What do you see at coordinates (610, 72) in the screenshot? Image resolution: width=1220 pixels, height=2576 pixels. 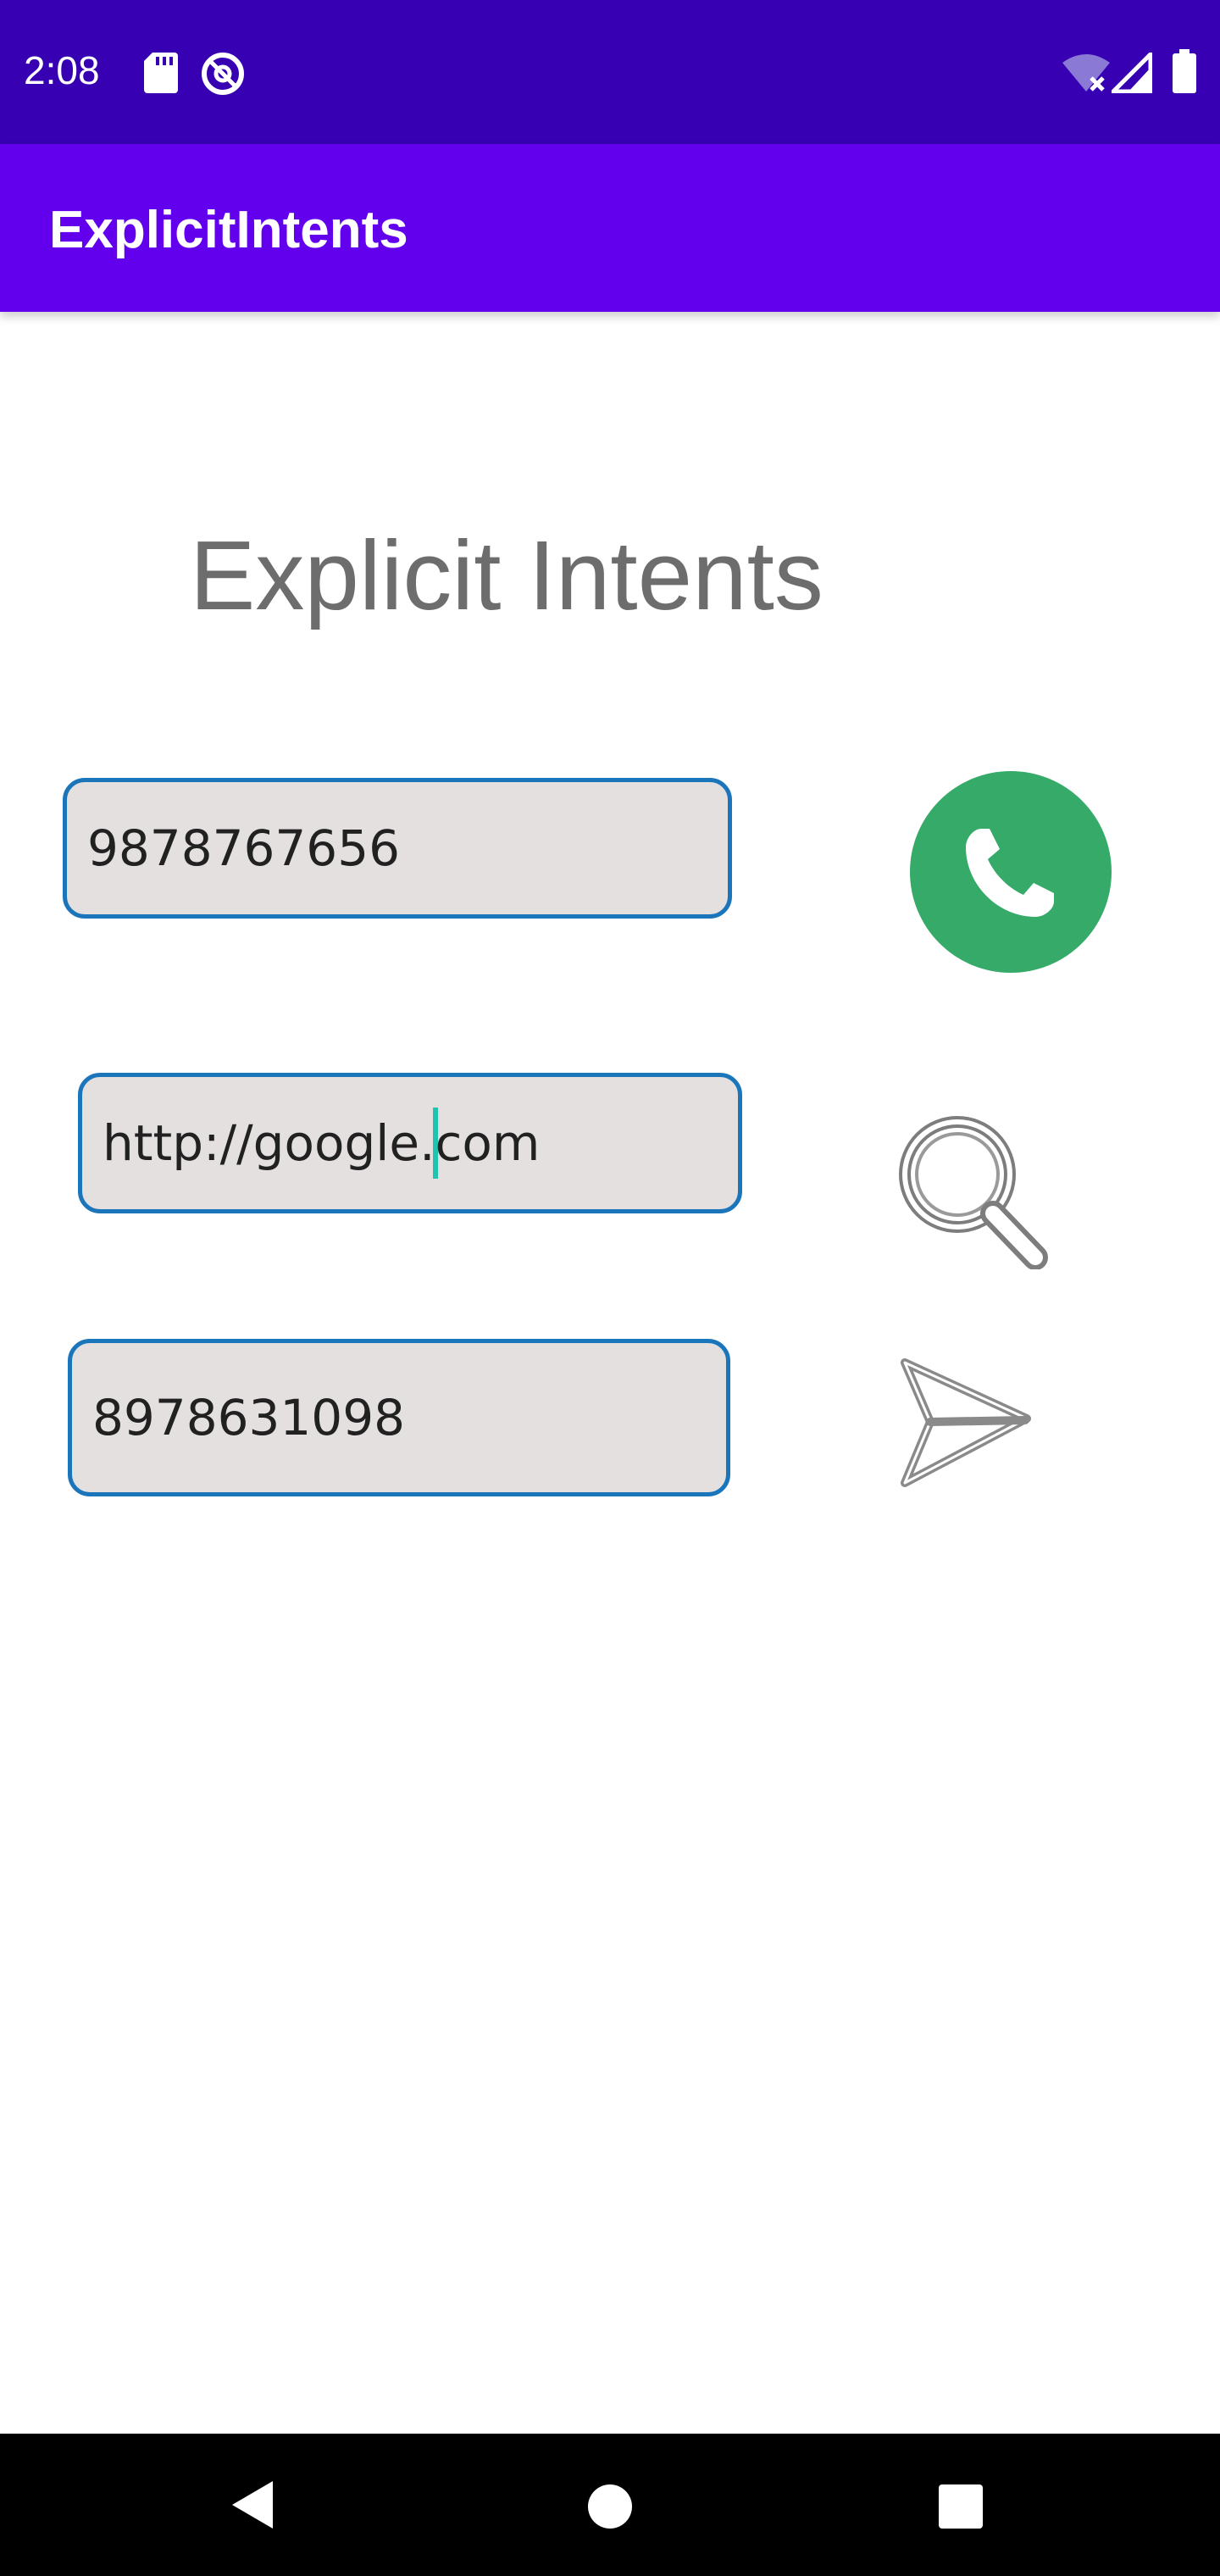 I see `status-bar: 2:08` at bounding box center [610, 72].